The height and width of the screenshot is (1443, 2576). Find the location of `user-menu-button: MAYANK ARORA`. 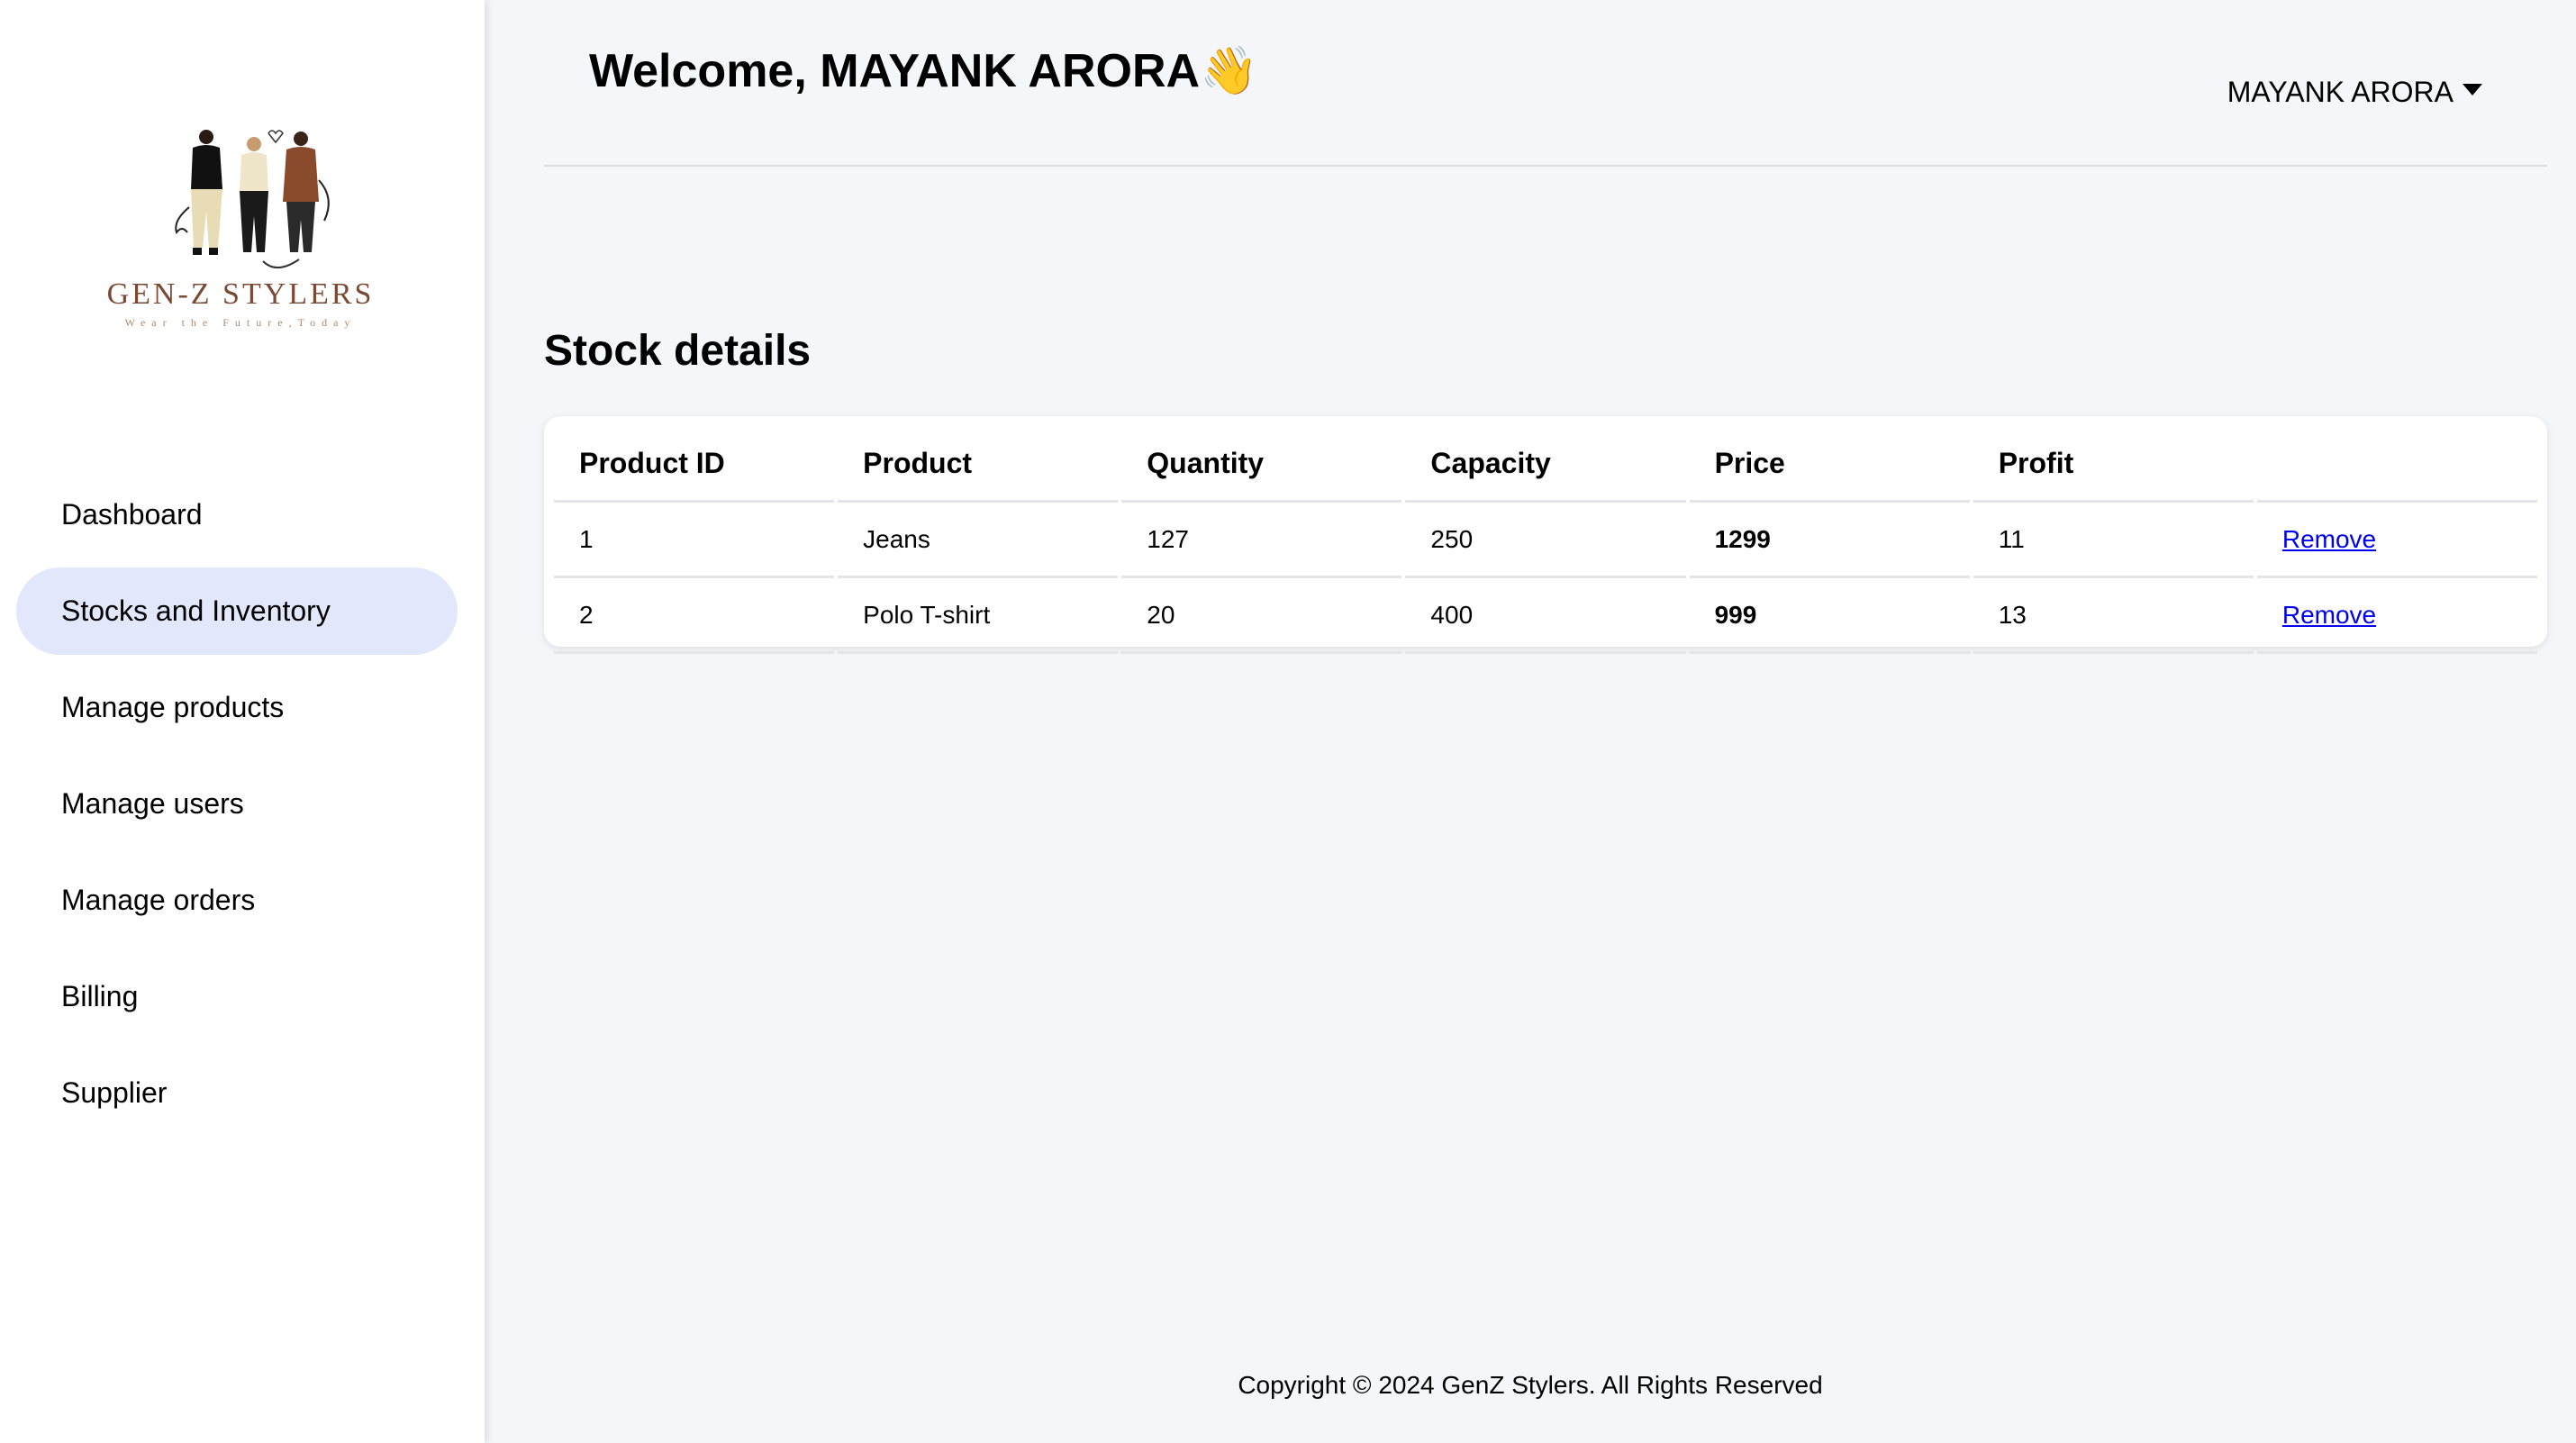

user-menu-button: MAYANK ARORA is located at coordinates (2355, 92).